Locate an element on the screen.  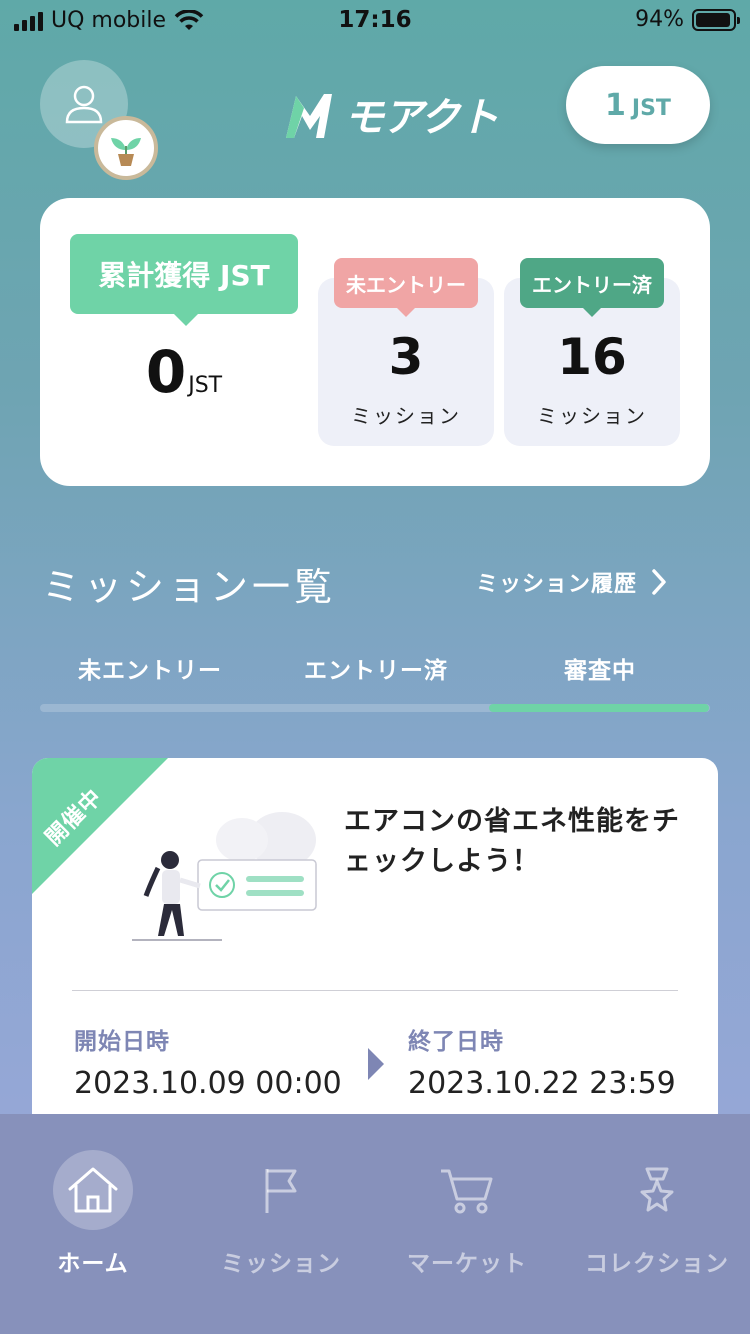
mission-tabs: 未エントリー エントリー済 審査中 is located at coordinates (375, 683).